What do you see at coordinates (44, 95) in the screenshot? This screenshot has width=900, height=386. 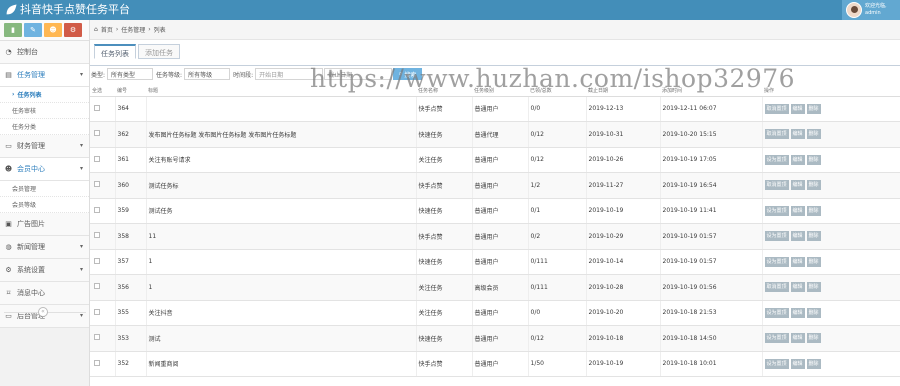 I see `sidebar-subitem-task-list: › 任务列表` at bounding box center [44, 95].